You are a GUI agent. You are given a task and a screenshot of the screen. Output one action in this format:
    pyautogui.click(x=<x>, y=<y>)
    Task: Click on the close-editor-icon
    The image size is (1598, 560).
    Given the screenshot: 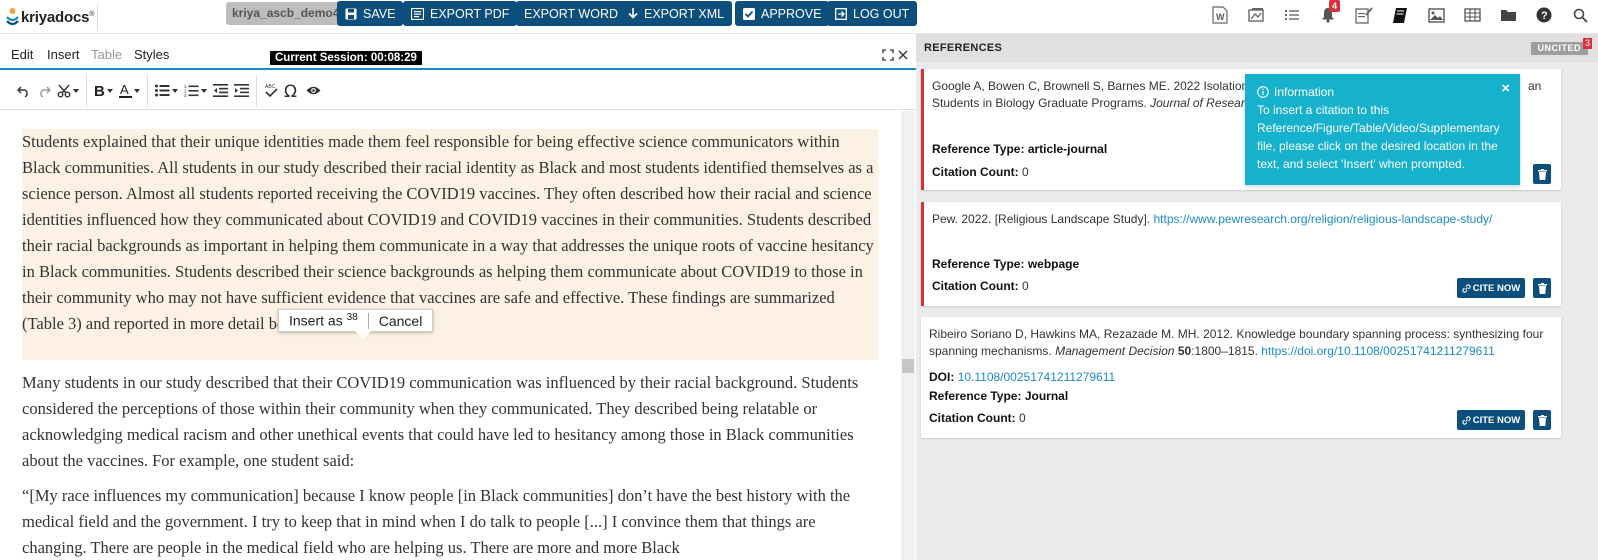 What is the action you would take?
    pyautogui.click(x=903, y=55)
    